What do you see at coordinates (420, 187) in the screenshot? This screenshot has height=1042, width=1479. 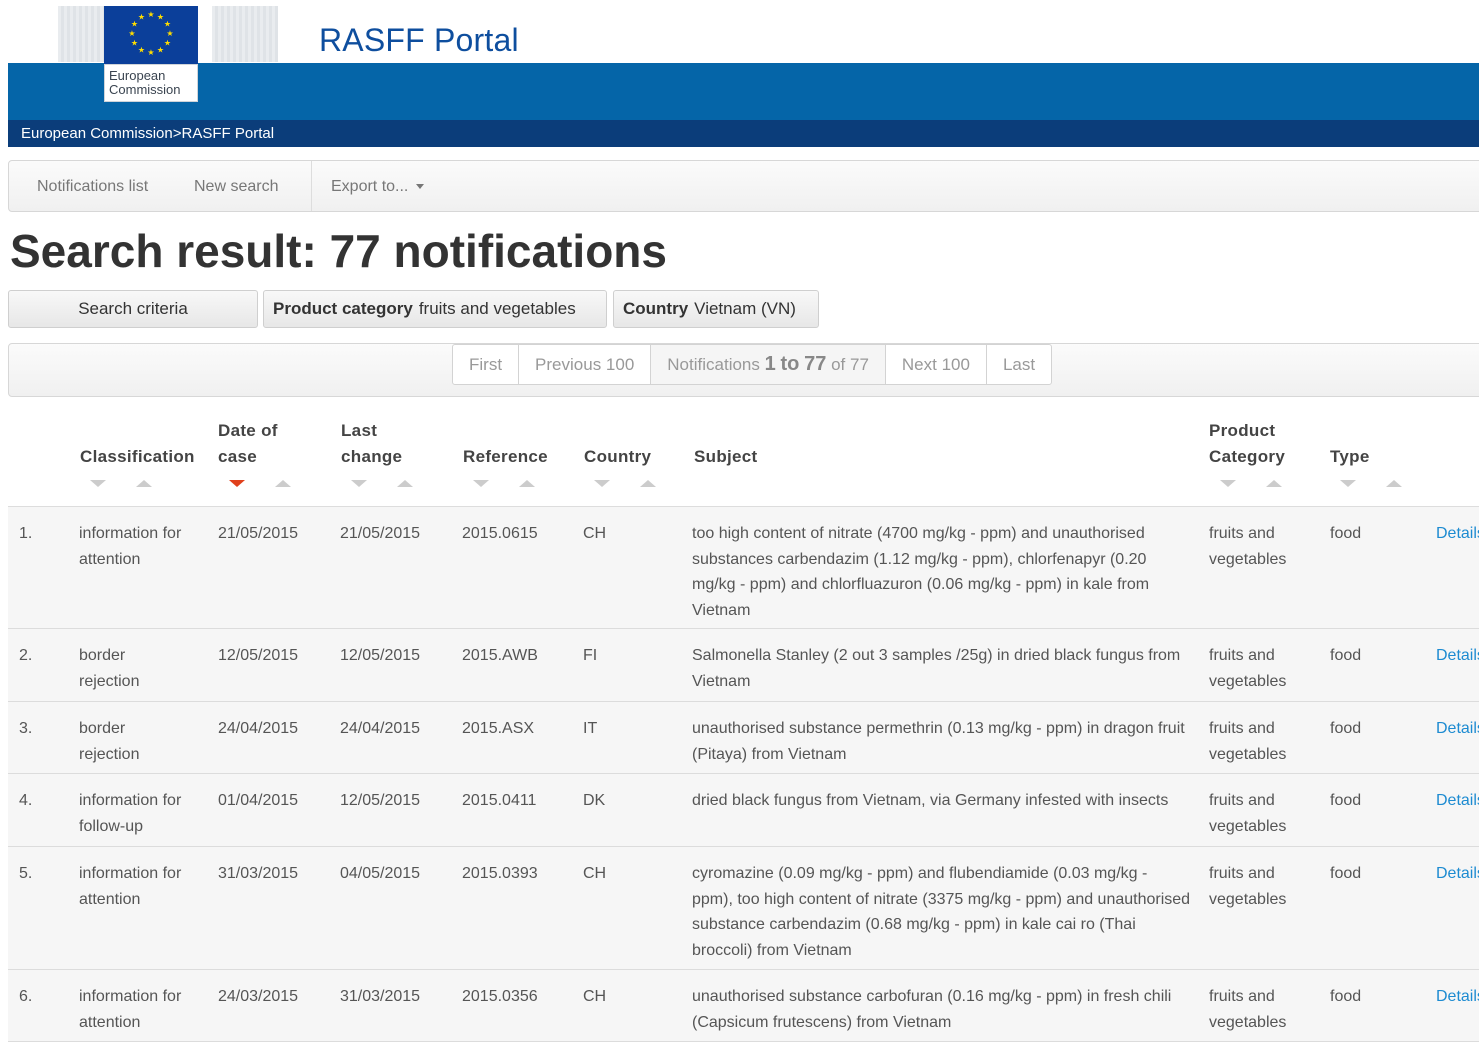 I see `chevron-down-icon` at bounding box center [420, 187].